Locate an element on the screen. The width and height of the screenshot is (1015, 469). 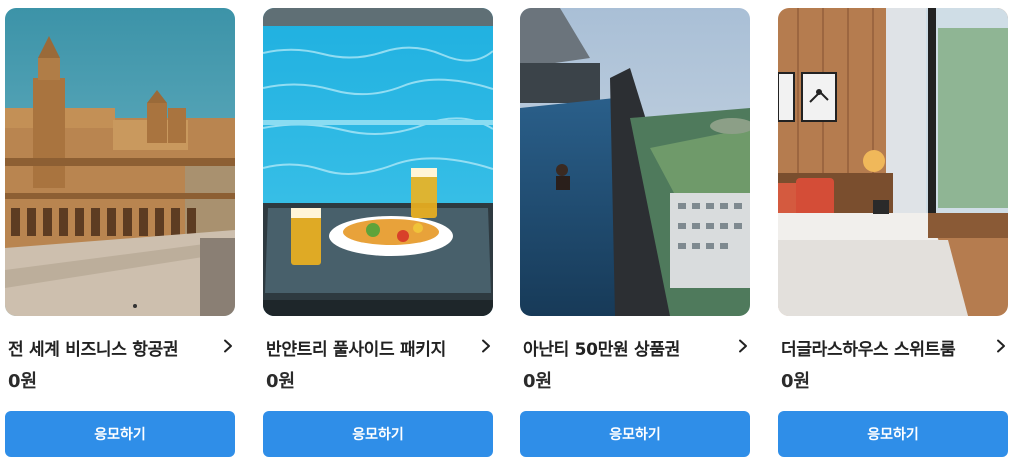
product-info: 더글라스하우스 스위트룸 0원 is located at coordinates (893, 365).